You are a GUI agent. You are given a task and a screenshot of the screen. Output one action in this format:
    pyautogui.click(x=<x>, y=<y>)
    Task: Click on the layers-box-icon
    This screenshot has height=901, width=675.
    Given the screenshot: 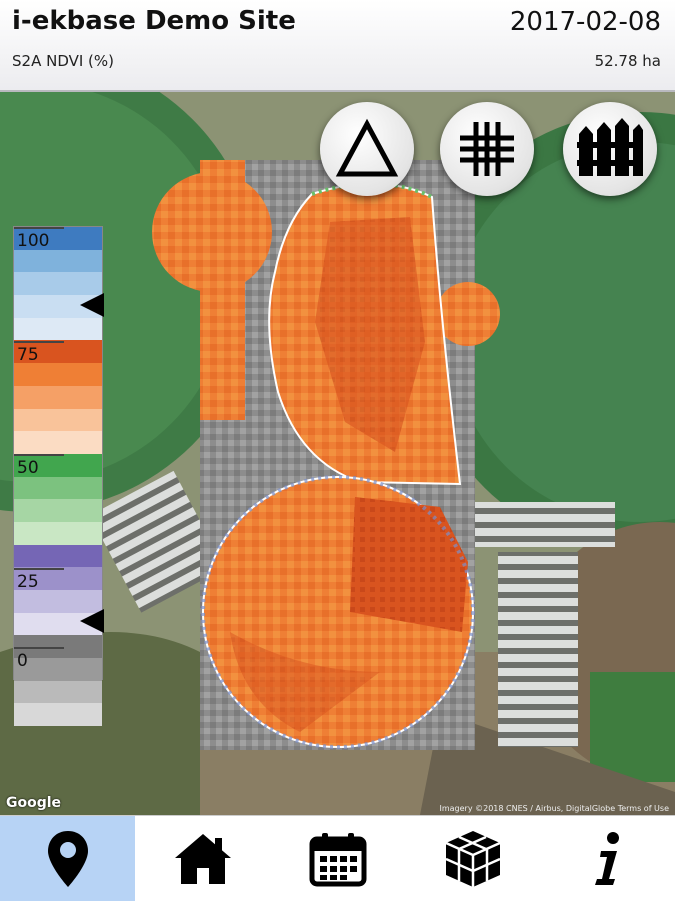 What is the action you would take?
    pyautogui.click(x=472, y=858)
    